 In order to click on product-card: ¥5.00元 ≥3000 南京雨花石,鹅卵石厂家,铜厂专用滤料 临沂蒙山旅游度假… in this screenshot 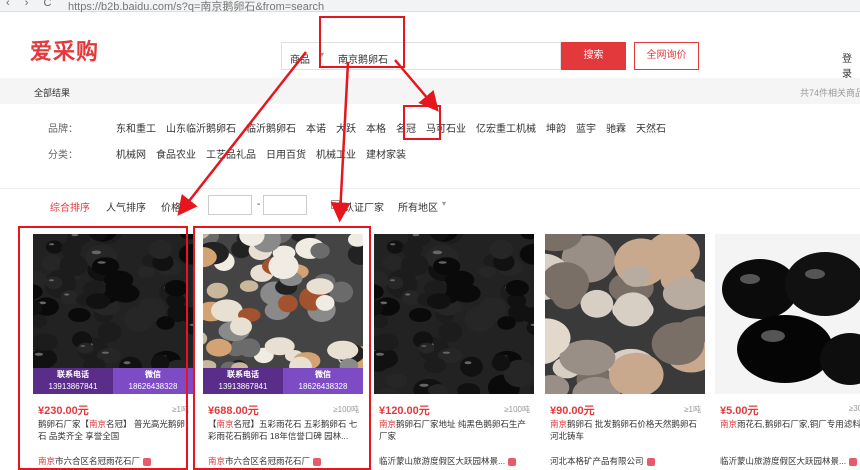, I will do `click(787, 352)`.